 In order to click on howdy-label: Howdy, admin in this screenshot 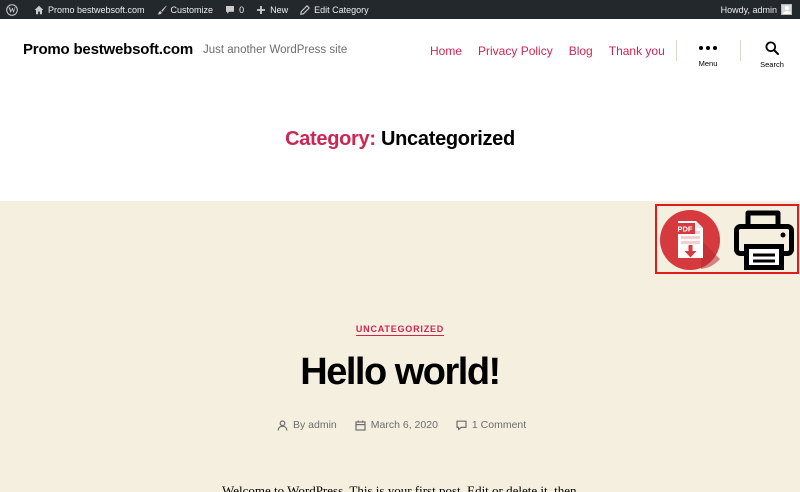, I will do `click(748, 9)`.